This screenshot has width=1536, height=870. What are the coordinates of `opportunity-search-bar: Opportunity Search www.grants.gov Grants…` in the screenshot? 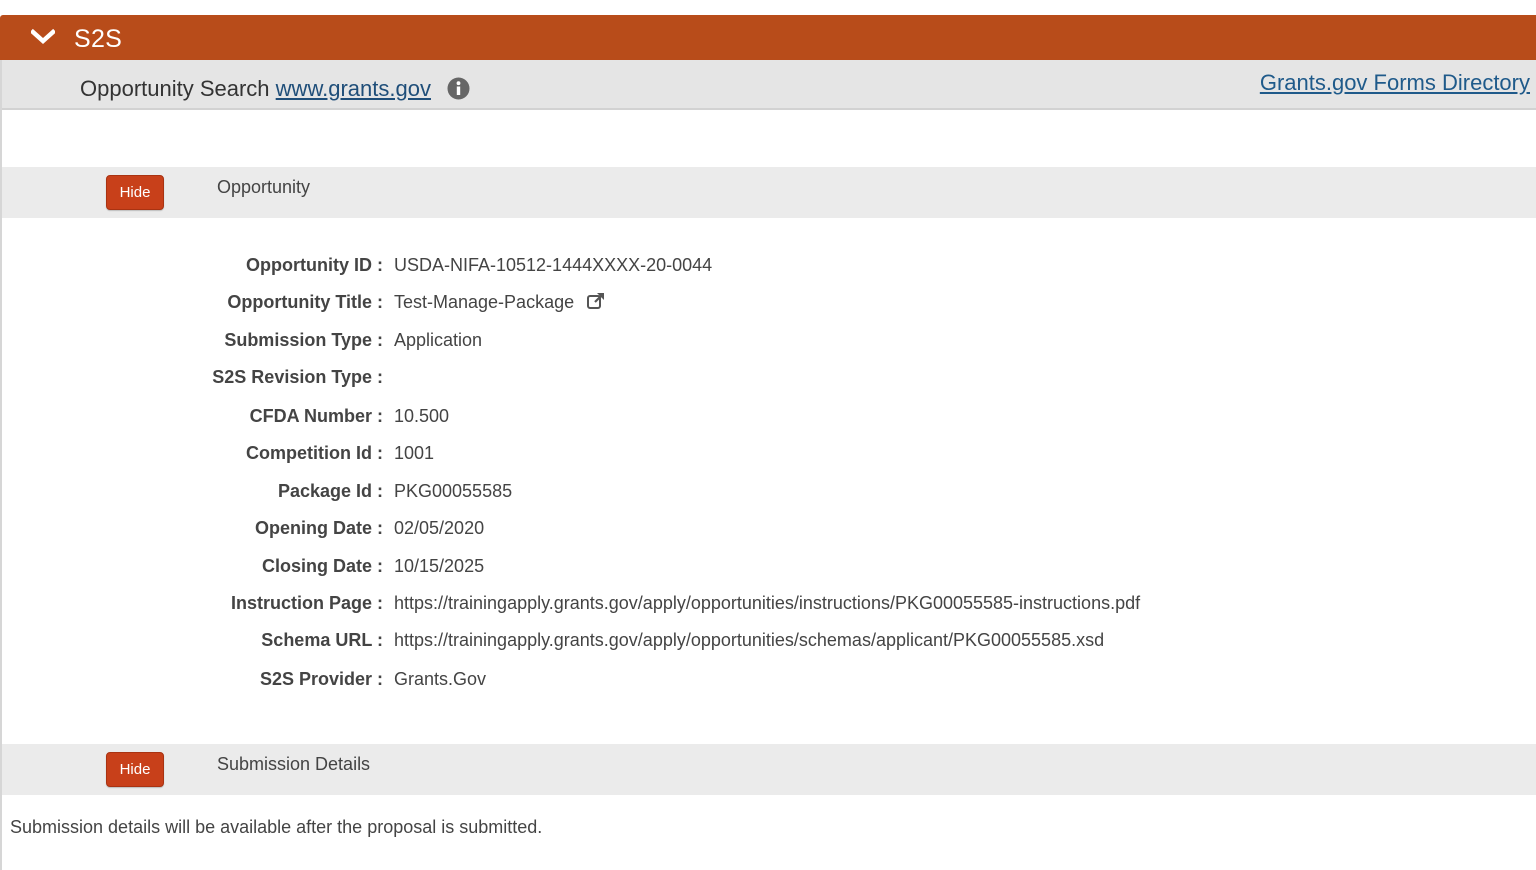 It's located at (769, 85).